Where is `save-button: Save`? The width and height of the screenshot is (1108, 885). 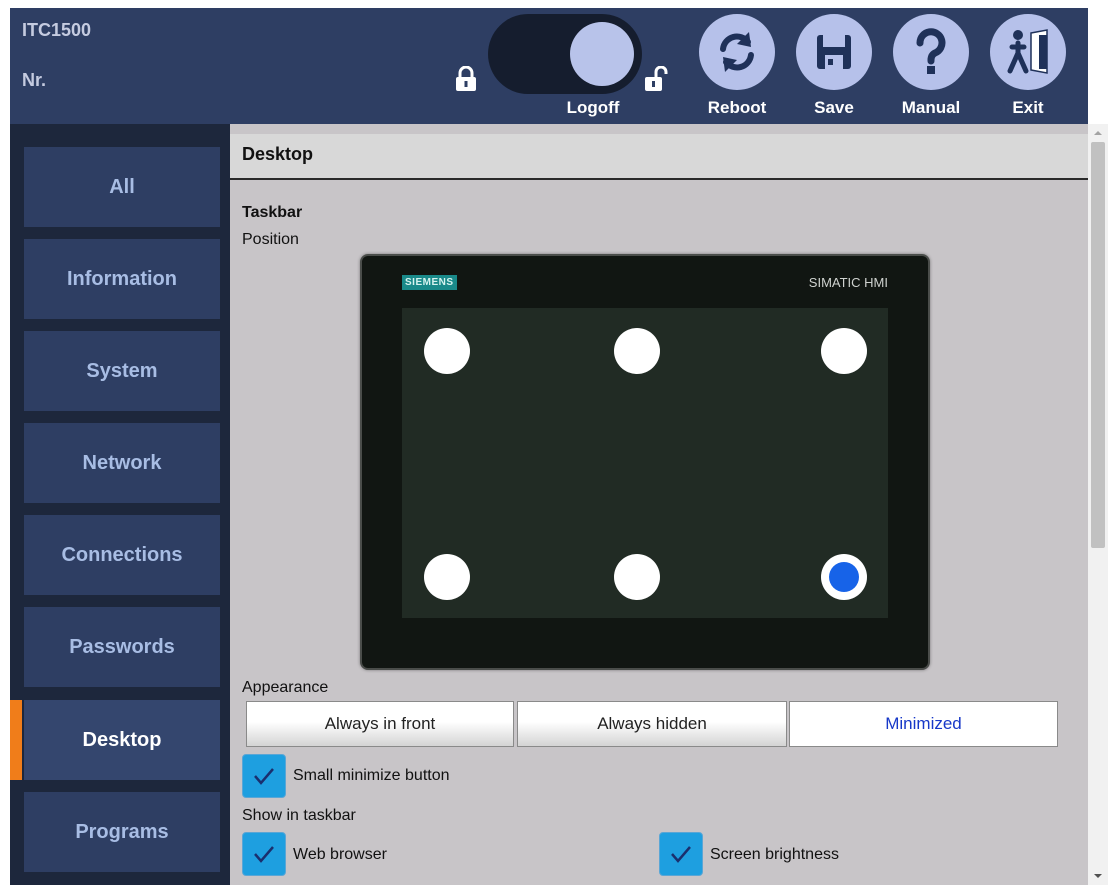
save-button: Save is located at coordinates (834, 68).